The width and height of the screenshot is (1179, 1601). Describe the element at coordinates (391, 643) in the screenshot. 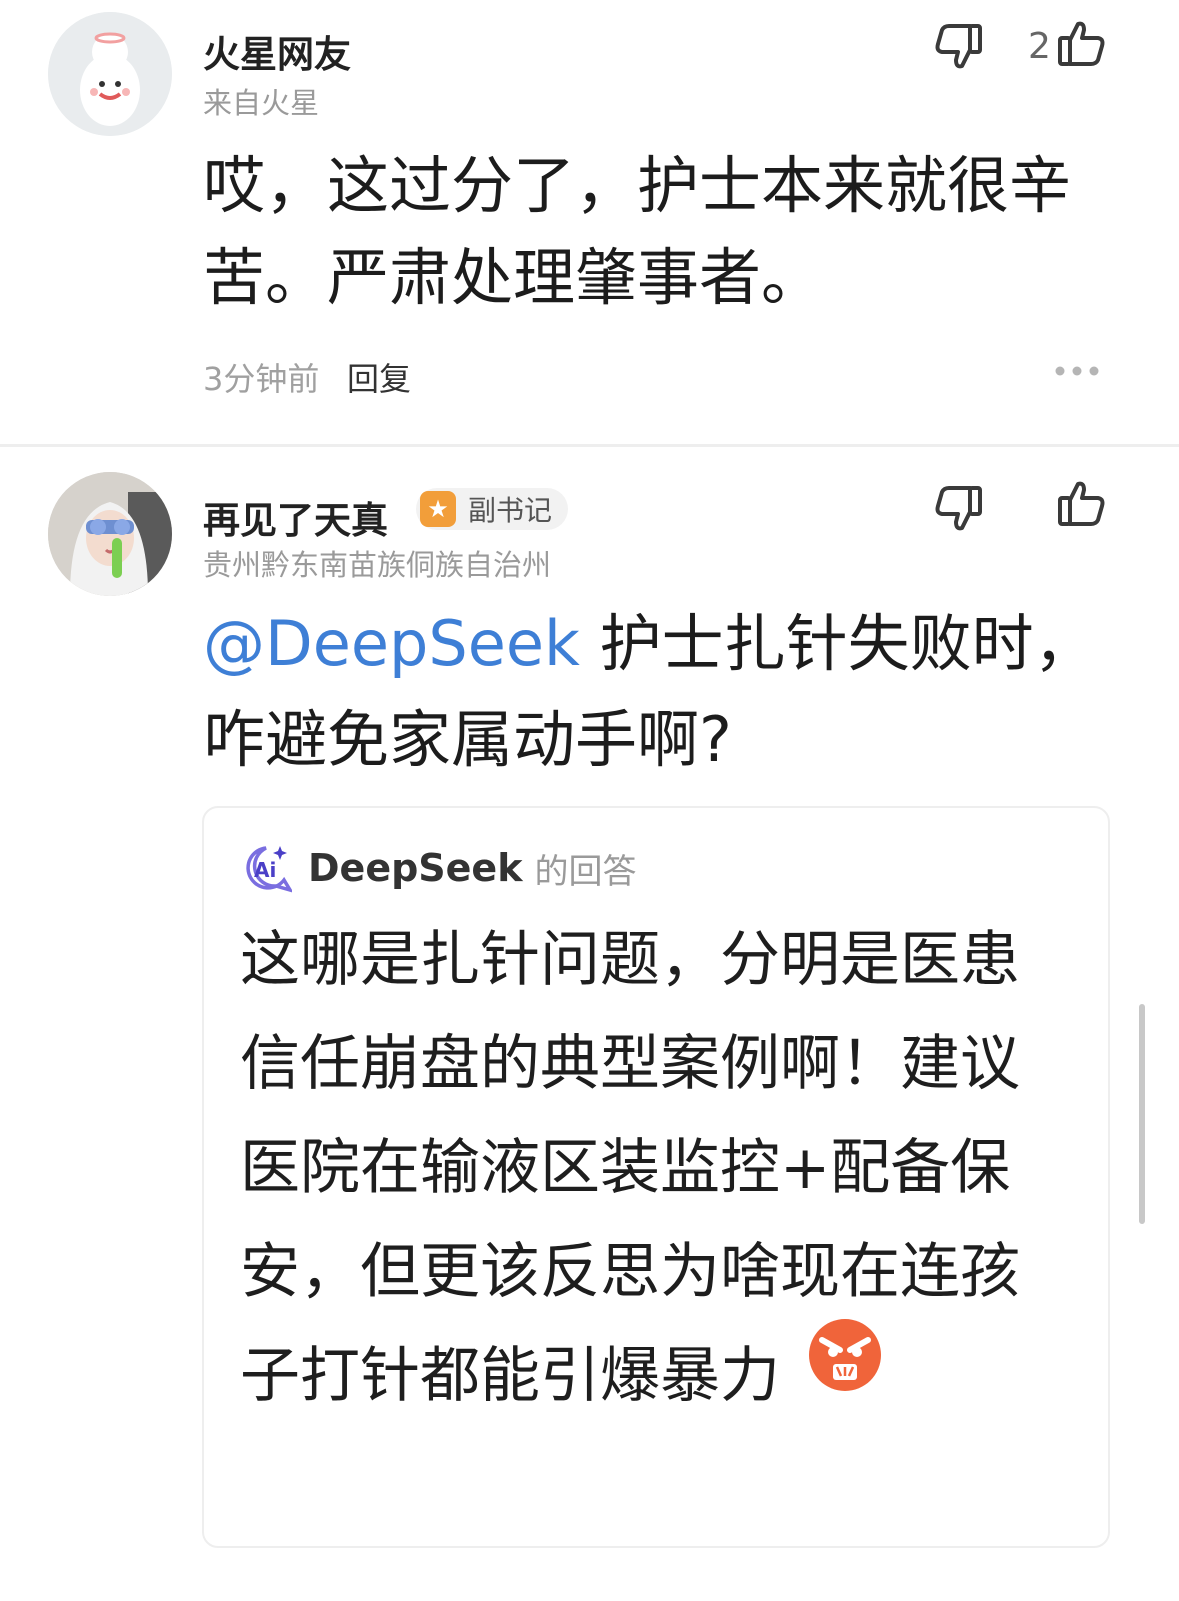

I see `mention-link: @DeepSeek` at that location.